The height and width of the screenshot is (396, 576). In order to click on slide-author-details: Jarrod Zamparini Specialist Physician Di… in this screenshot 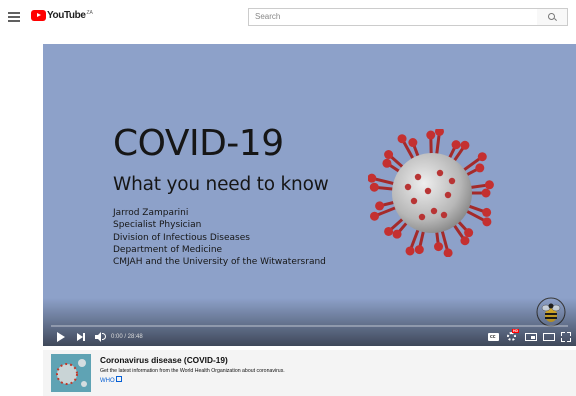, I will do `click(219, 237)`.